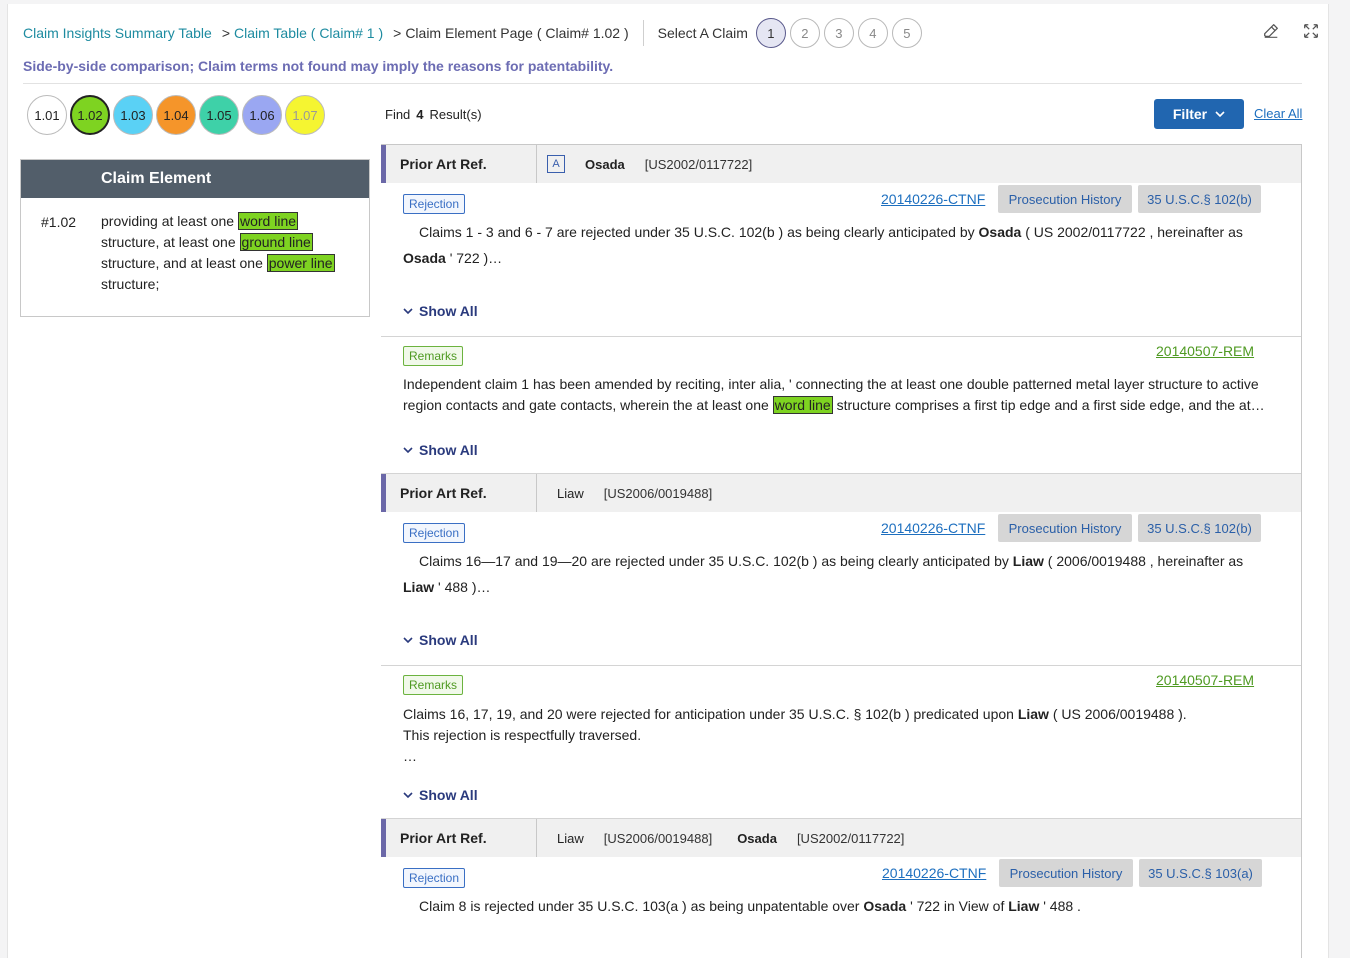  I want to click on filter-label: Filter, so click(1190, 114).